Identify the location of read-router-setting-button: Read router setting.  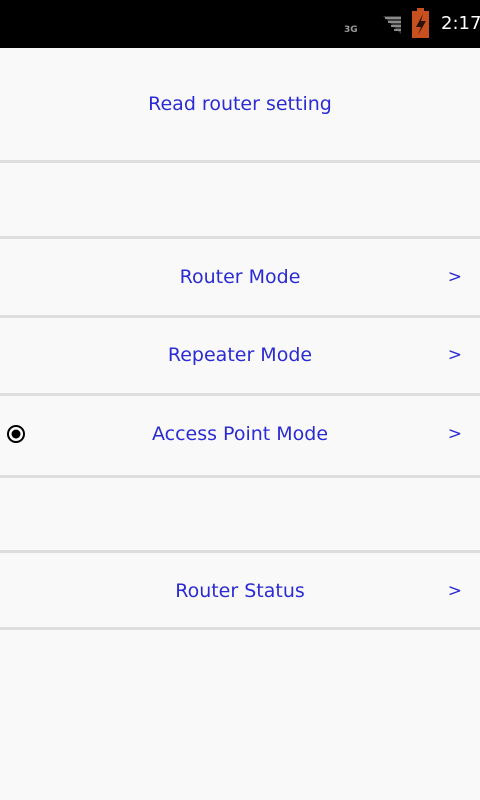
(240, 104).